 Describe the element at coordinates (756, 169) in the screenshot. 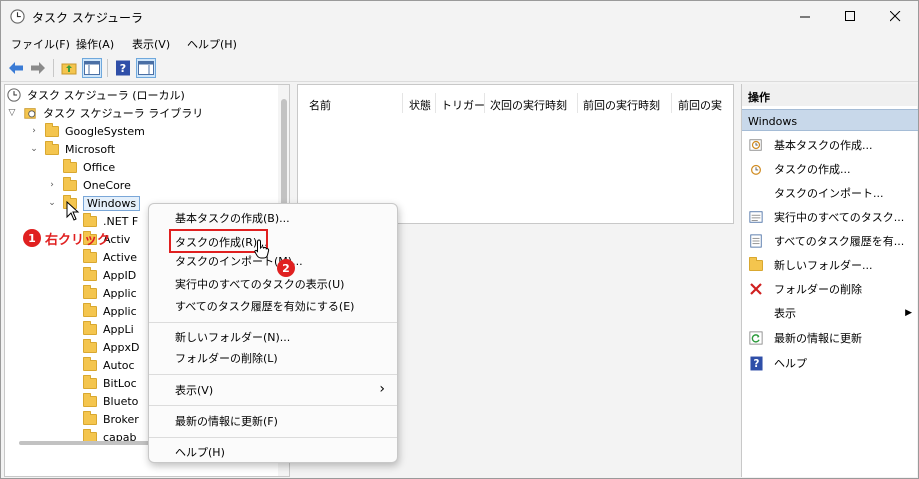

I see `task-create-icon` at that location.